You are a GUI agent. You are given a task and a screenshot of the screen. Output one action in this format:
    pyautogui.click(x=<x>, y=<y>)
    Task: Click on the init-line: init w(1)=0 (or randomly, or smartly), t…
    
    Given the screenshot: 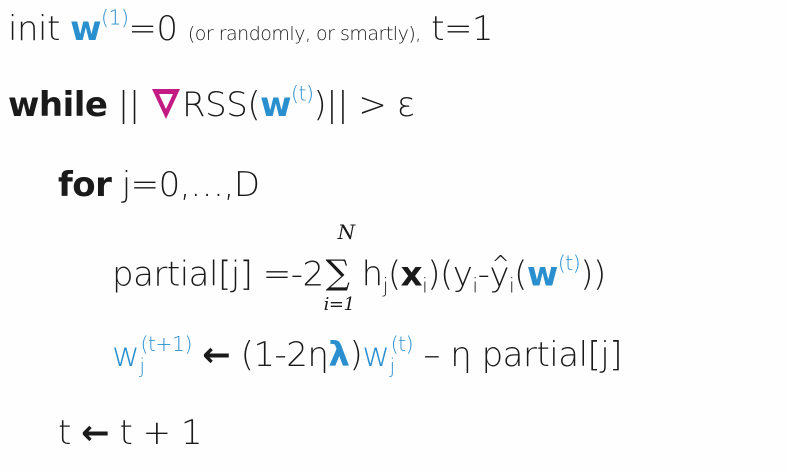 What is the action you would take?
    pyautogui.click(x=251, y=28)
    